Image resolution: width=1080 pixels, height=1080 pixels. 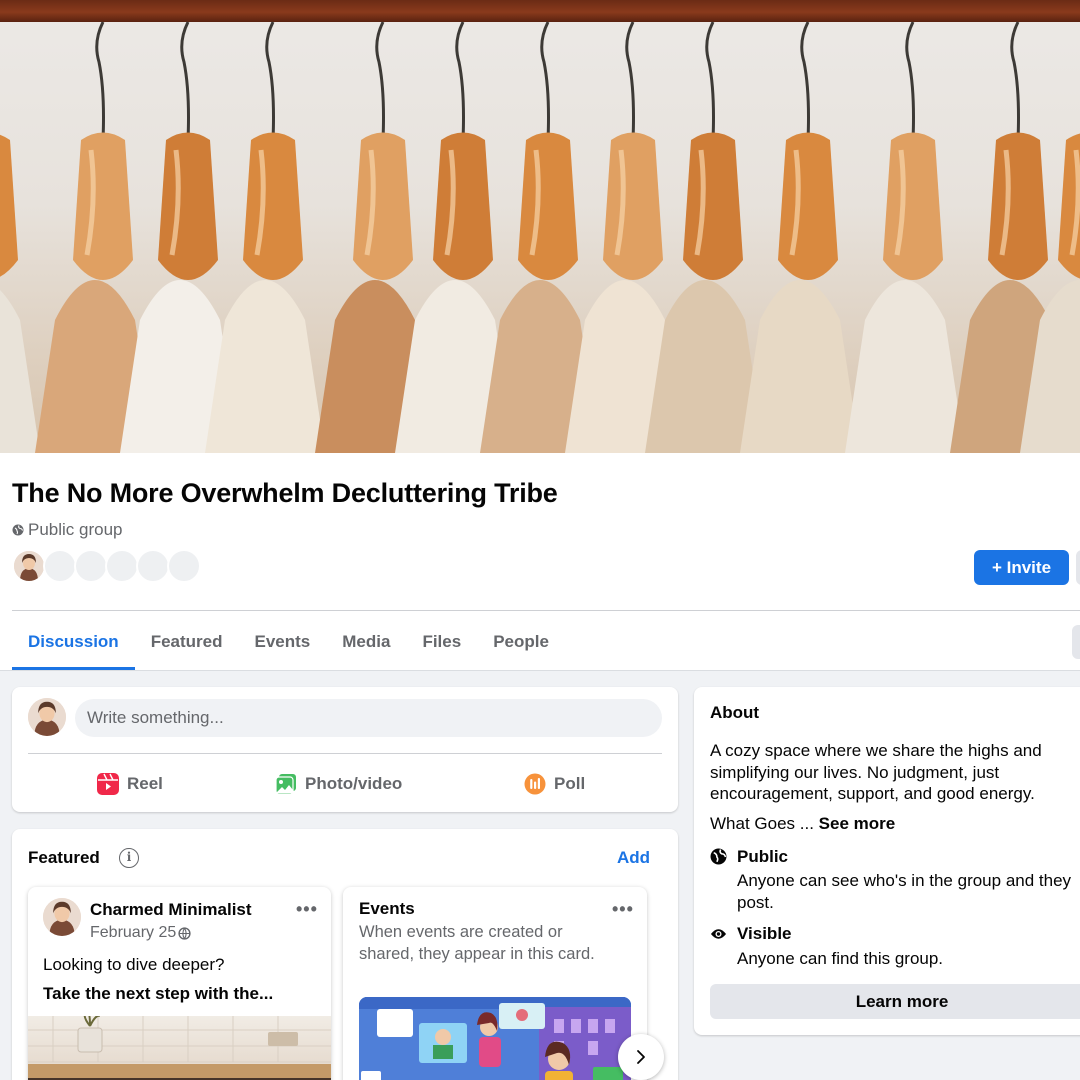 I want to click on post-date: February 25, so click(x=140, y=933).